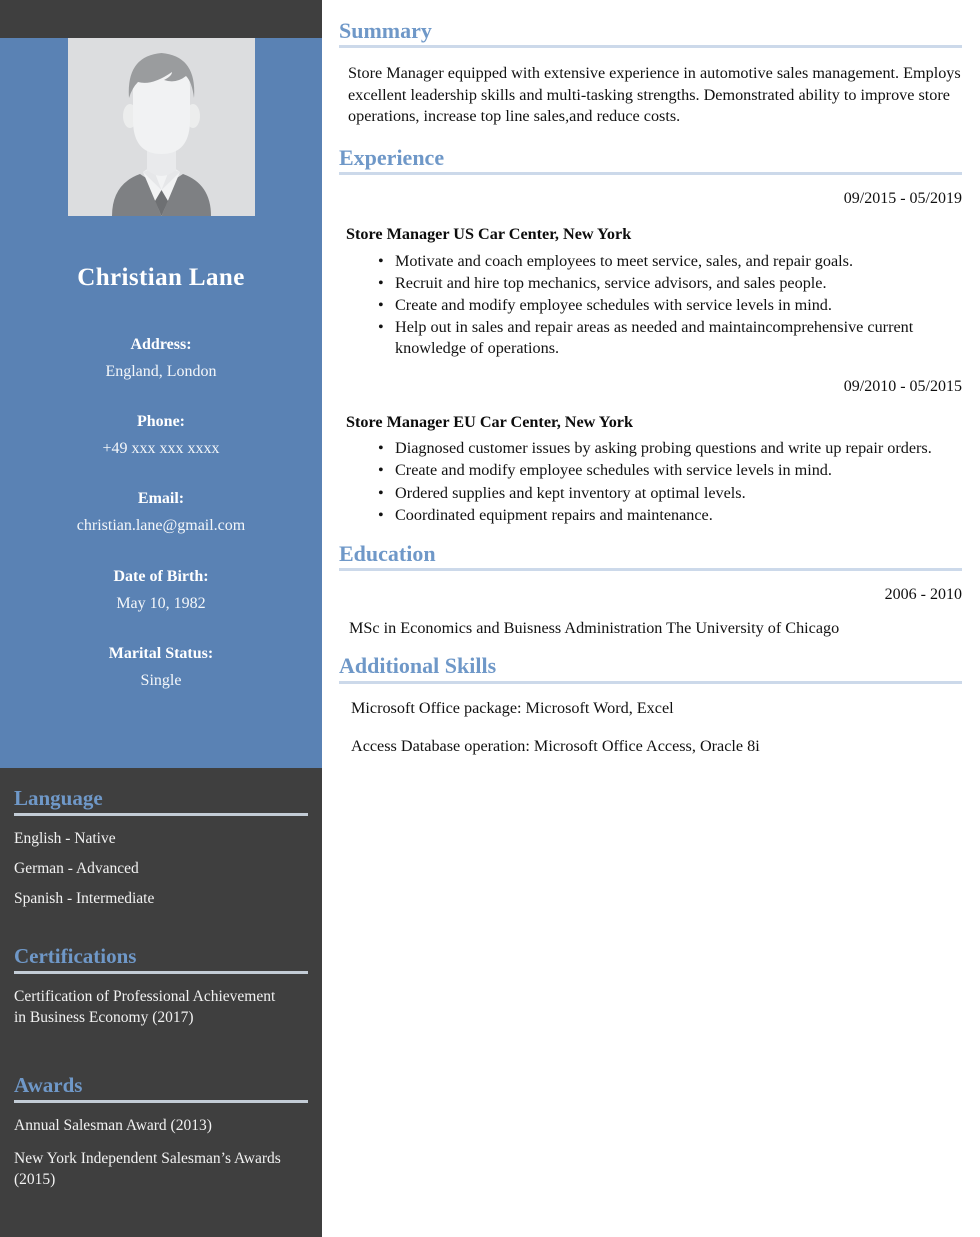 This screenshot has height=1237, width=980. I want to click on section-heading-education: Education, so click(387, 553).